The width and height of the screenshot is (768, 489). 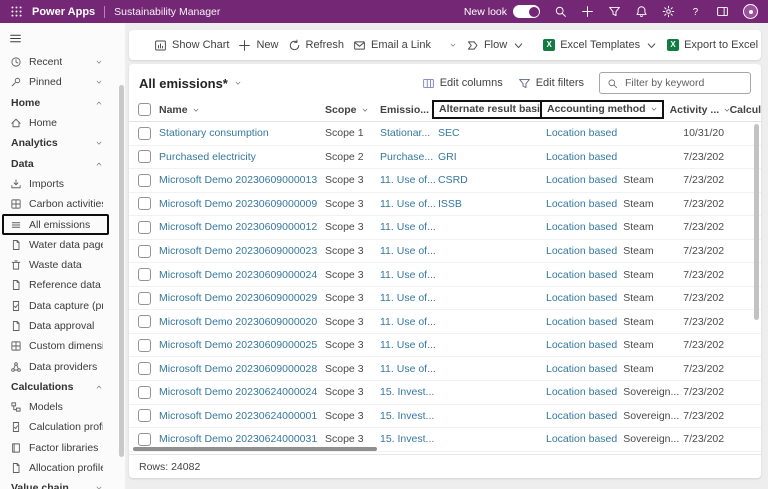 I want to click on cell-name: Microsoft Demo 20230609000009, so click(x=242, y=204).